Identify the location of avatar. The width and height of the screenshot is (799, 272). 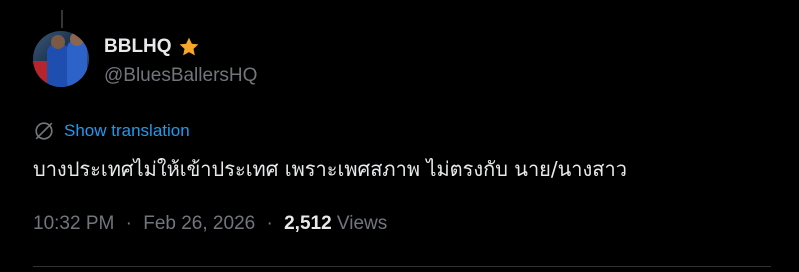
(61, 59).